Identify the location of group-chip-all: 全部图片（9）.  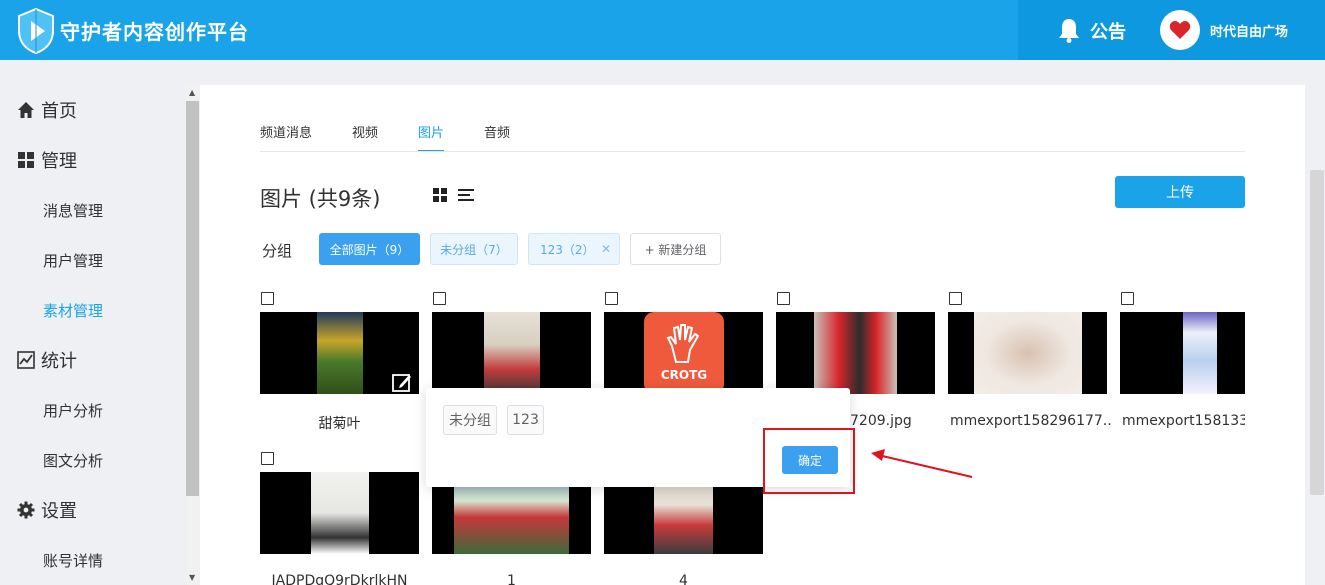
(369, 249).